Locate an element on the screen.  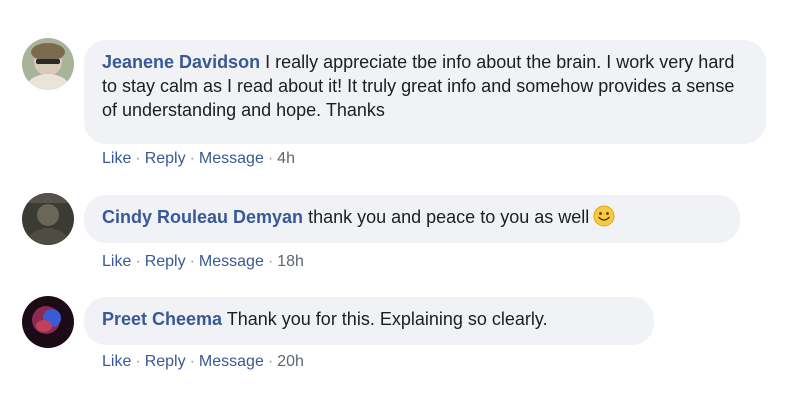
comment-author: Cindy Rouleau Demyan is located at coordinates (202, 217).